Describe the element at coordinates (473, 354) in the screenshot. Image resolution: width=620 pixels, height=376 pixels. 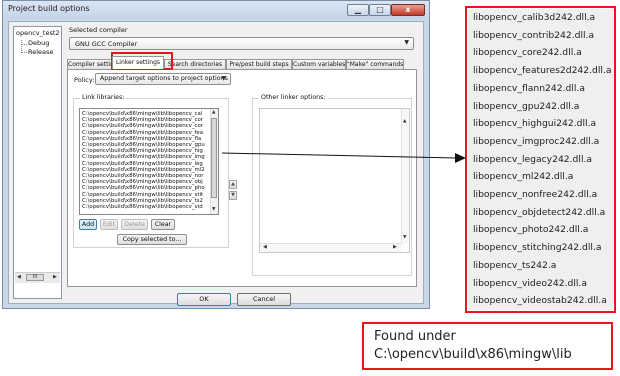
I see `found-under-path: C:\opencv\build\x86\mingw\lib` at that location.